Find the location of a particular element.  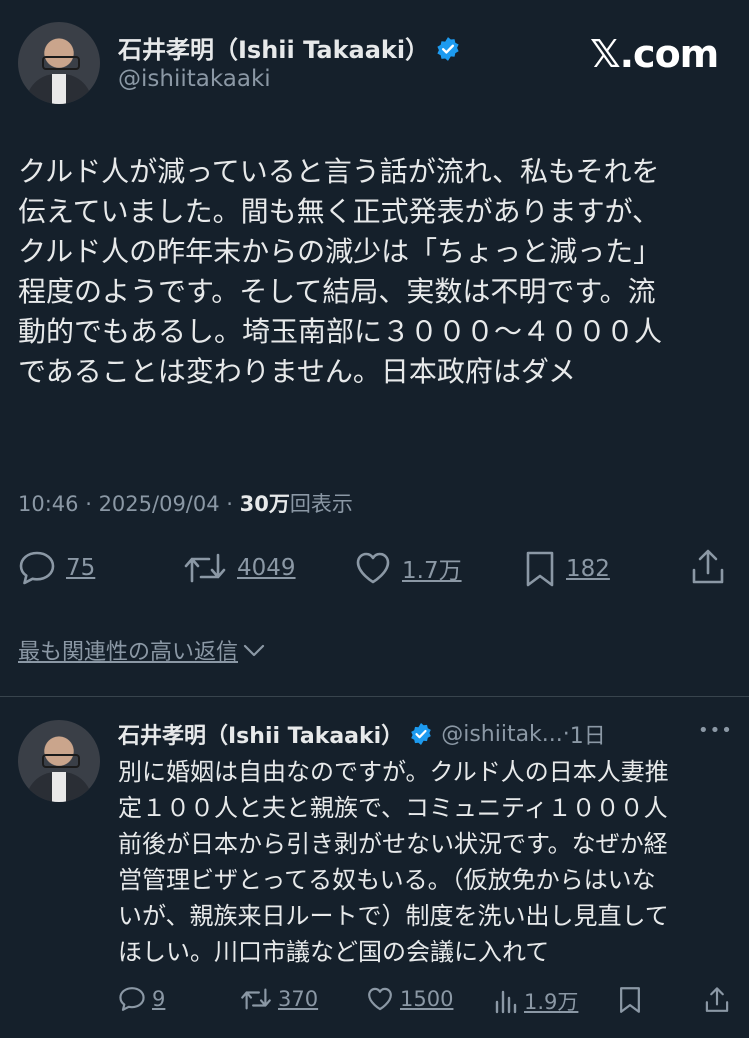

tweet-meta: 10:46 · 2025/09/04 · 30万回表示 is located at coordinates (185, 504).